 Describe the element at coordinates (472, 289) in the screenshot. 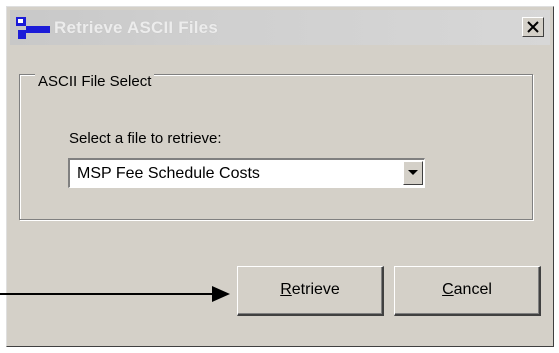

I see `cancel-label-rest: ancel` at that location.